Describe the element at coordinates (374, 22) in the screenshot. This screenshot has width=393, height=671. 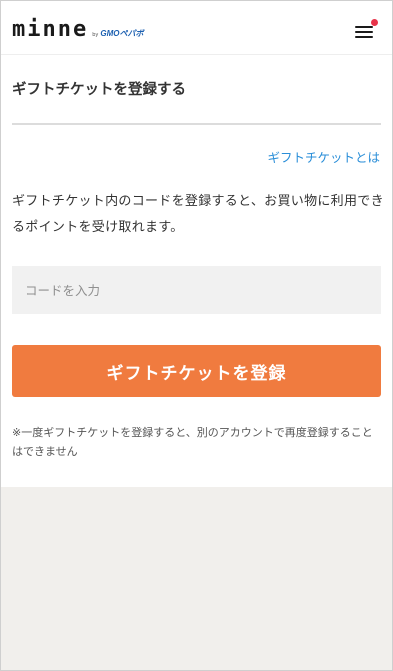
I see `notification-dot-icon` at that location.